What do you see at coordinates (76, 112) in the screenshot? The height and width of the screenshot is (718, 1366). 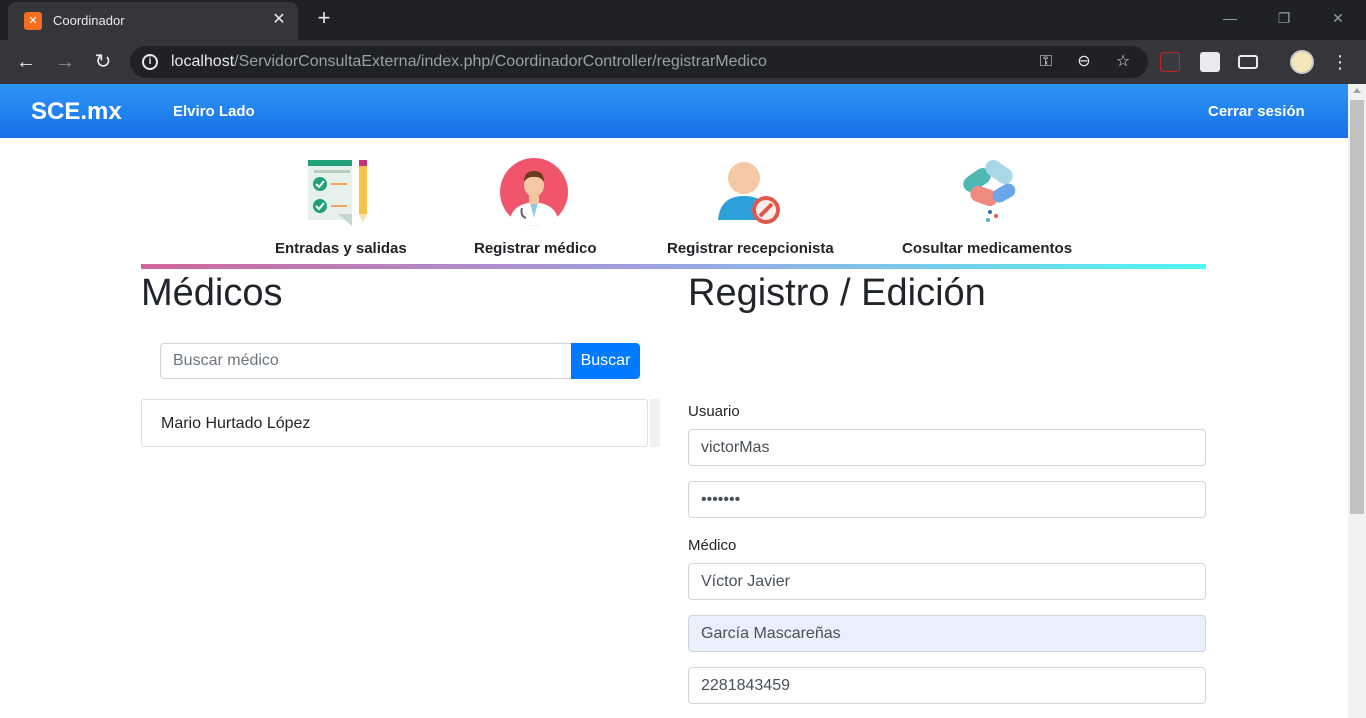 I see `brand-logo: SCE.mx` at bounding box center [76, 112].